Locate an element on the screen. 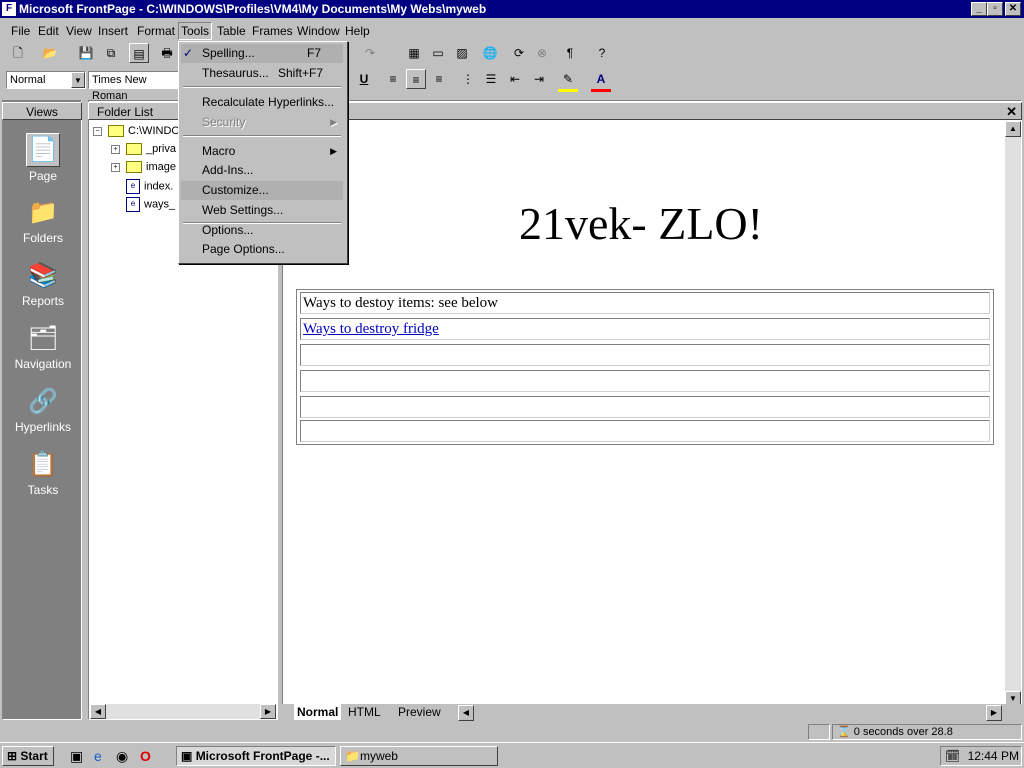 This screenshot has width=1024, height=768. menu-insert: Insert is located at coordinates (113, 31).